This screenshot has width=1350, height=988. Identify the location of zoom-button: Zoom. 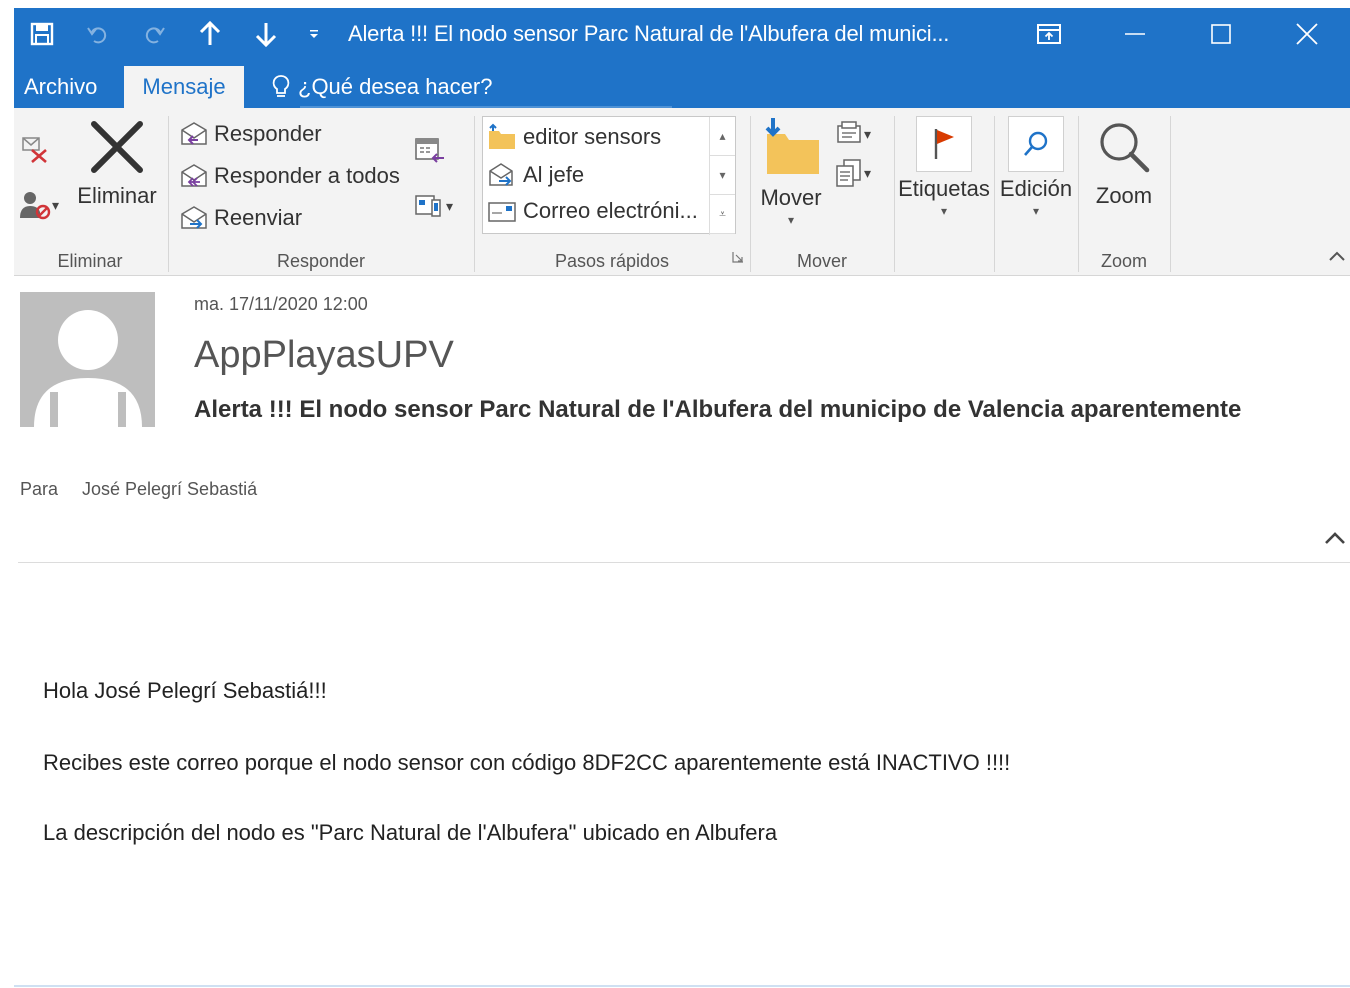
(1124, 163).